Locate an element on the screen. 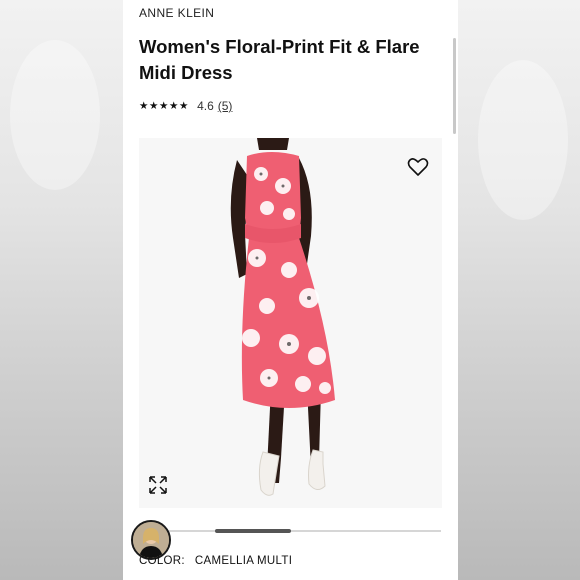 The image size is (580, 580). avatar is located at coordinates (151, 540).